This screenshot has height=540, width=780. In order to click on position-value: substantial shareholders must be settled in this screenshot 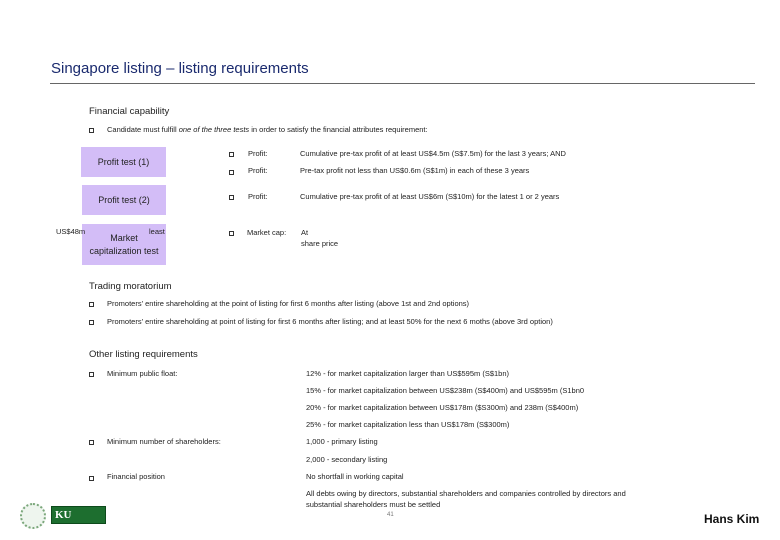, I will do `click(373, 504)`.